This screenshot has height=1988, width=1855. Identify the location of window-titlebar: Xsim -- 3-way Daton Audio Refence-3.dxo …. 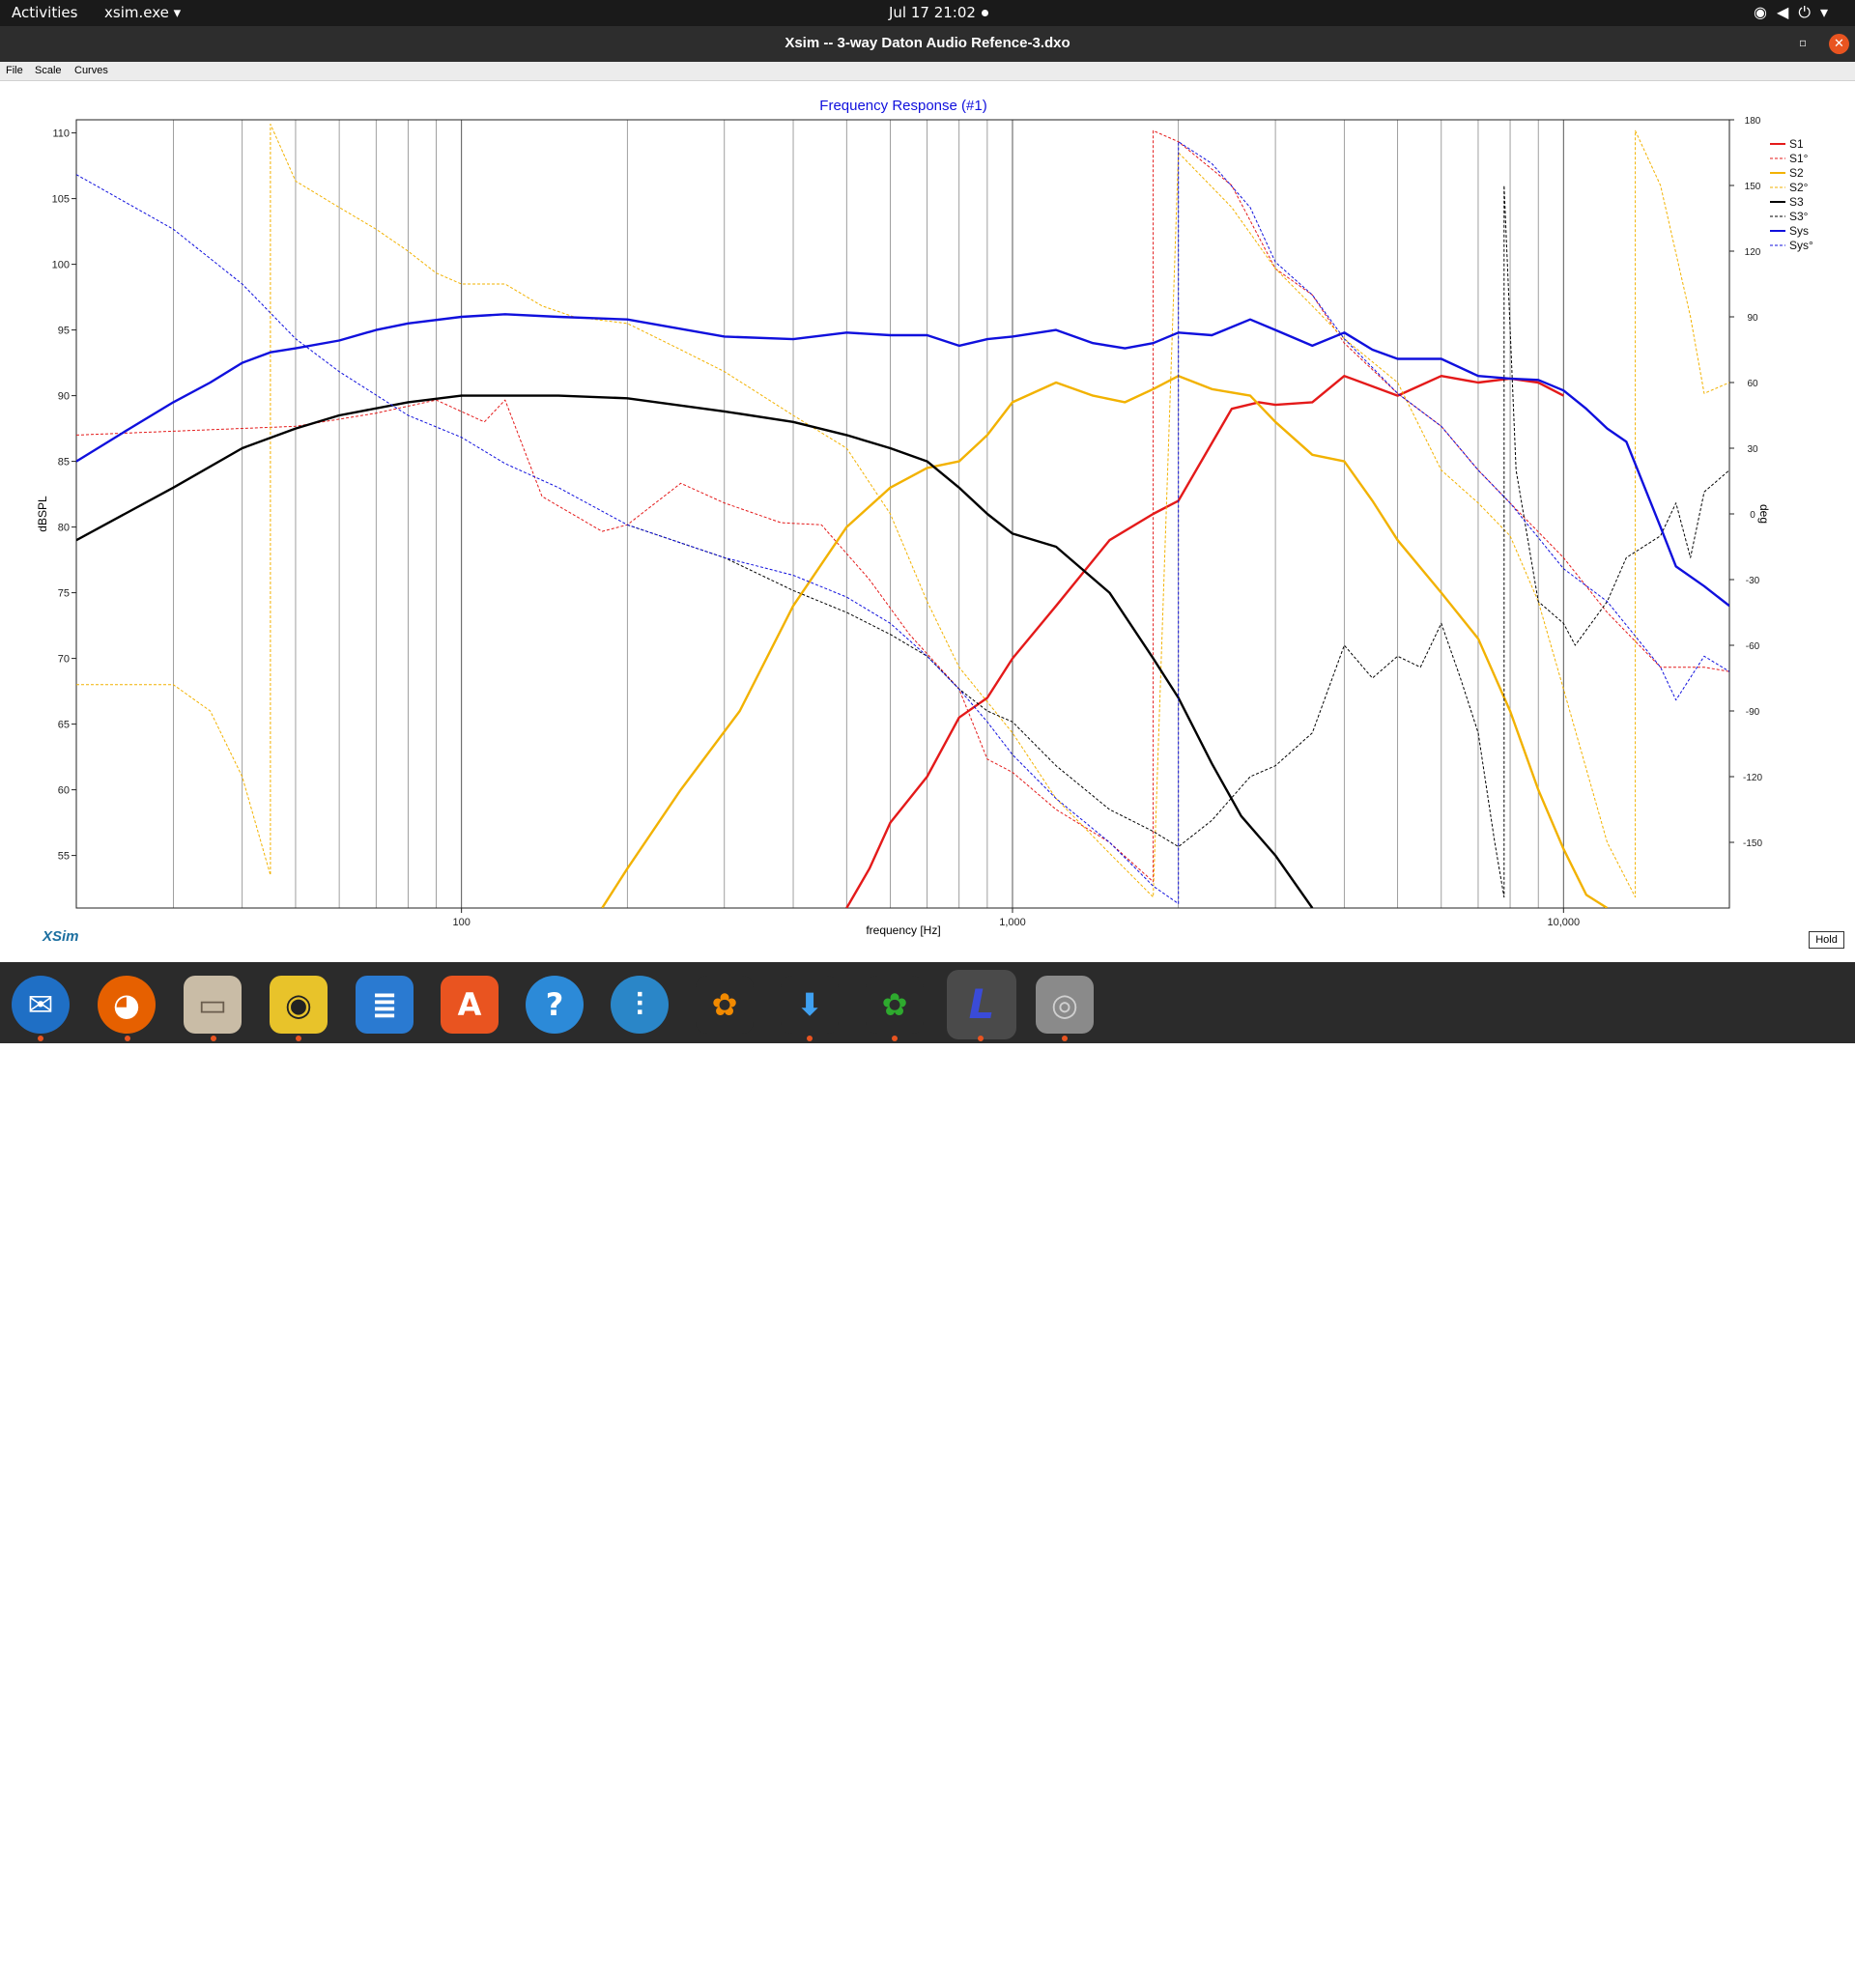
(927, 44).